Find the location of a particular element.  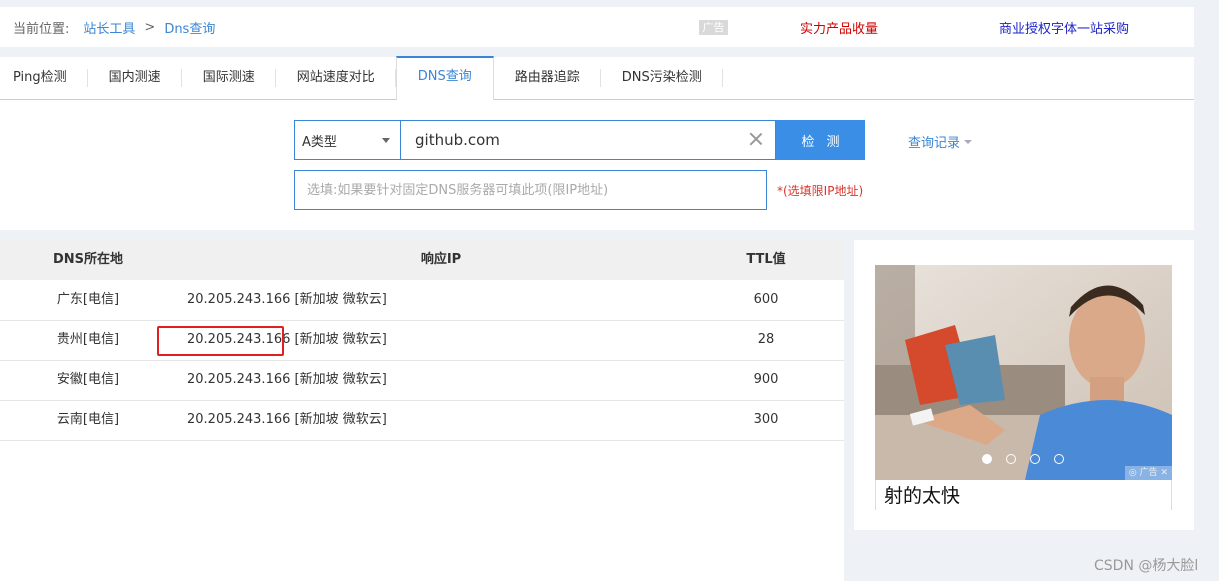

ad-badge: 广告 is located at coordinates (713, 27).